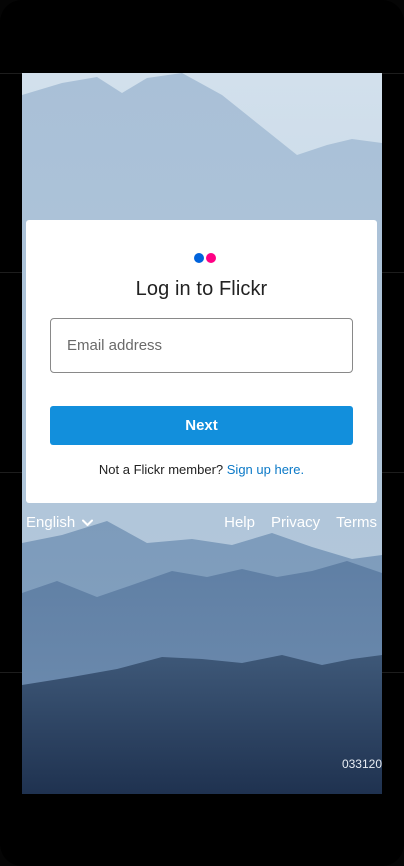 The height and width of the screenshot is (866, 404). I want to click on signup-row: Not a Flickr member? Sign up here., so click(201, 469).